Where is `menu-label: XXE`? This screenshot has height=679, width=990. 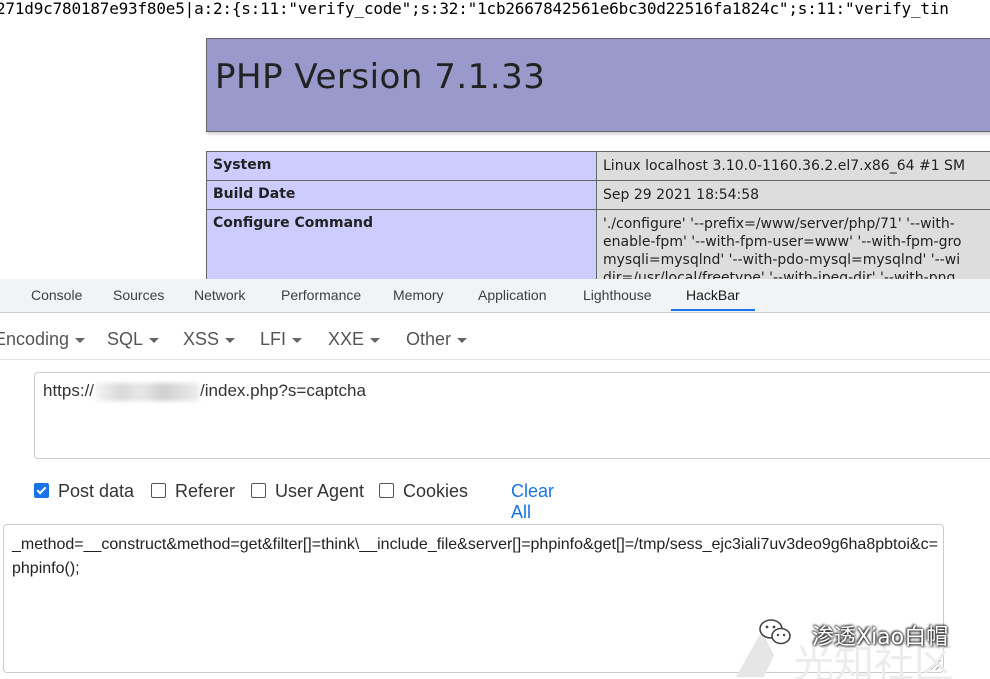 menu-label: XXE is located at coordinates (346, 339).